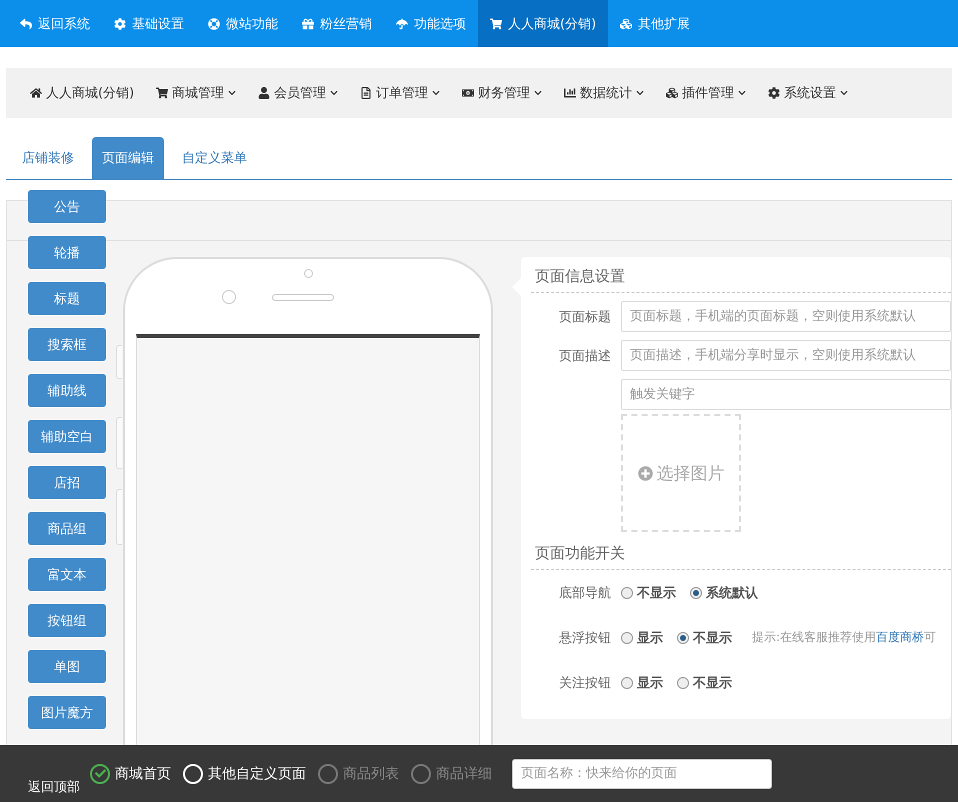 This screenshot has height=802, width=958. I want to click on field-label: 页面标题, so click(585, 317).